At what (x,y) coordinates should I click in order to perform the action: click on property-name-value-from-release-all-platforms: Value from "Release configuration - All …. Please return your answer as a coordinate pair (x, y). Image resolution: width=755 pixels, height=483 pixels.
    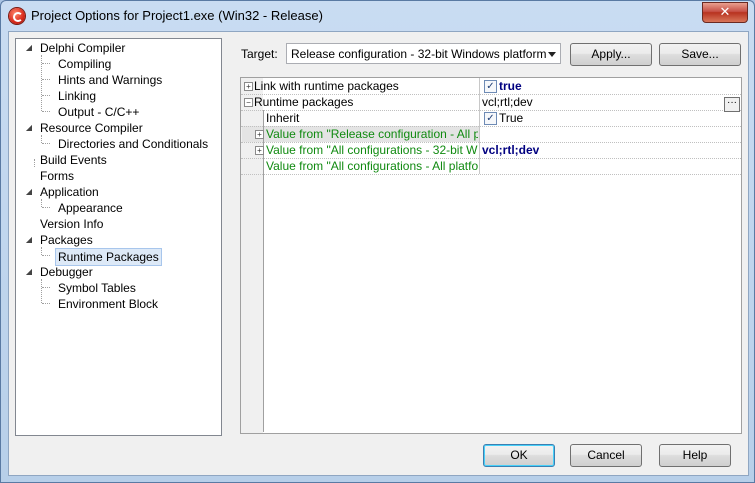
    Looking at the image, I should click on (372, 134).